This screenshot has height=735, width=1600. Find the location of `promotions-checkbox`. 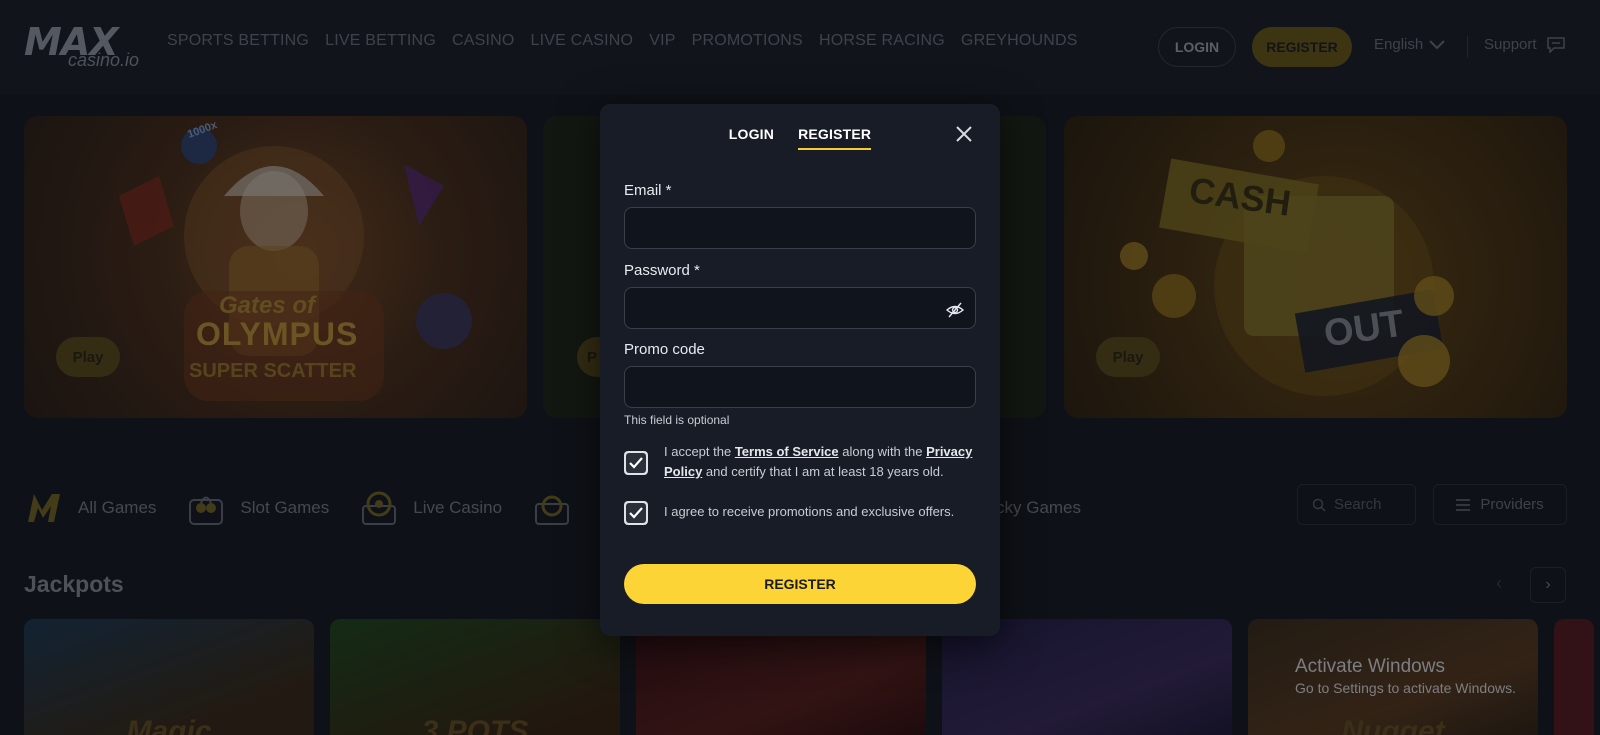

promotions-checkbox is located at coordinates (636, 513).